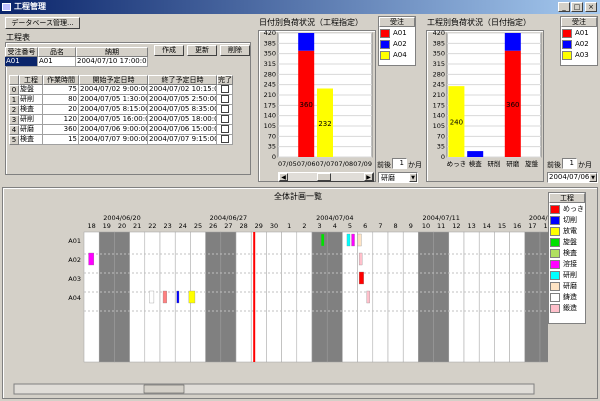  Describe the element at coordinates (591, 7) in the screenshot. I see `close-icon: ×` at that location.